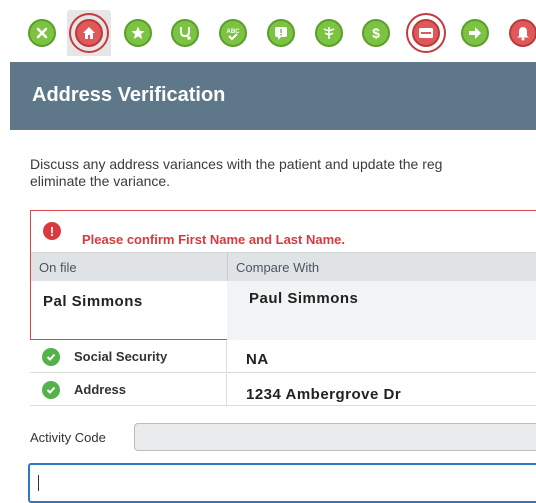 The width and height of the screenshot is (536, 503). I want to click on toolbar: ABC $, so click(268, 31).